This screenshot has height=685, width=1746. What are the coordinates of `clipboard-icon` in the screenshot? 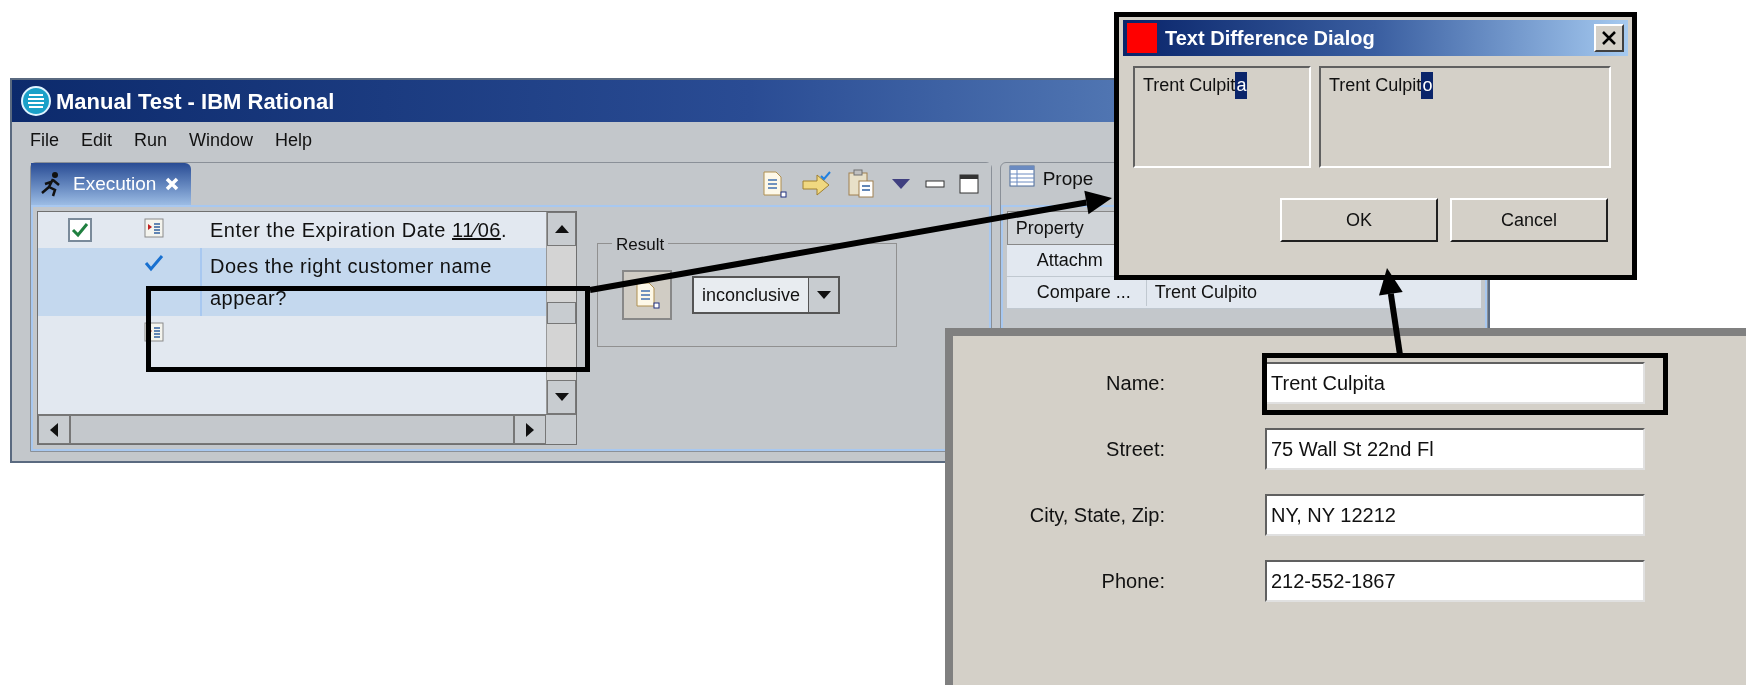 It's located at (861, 184).